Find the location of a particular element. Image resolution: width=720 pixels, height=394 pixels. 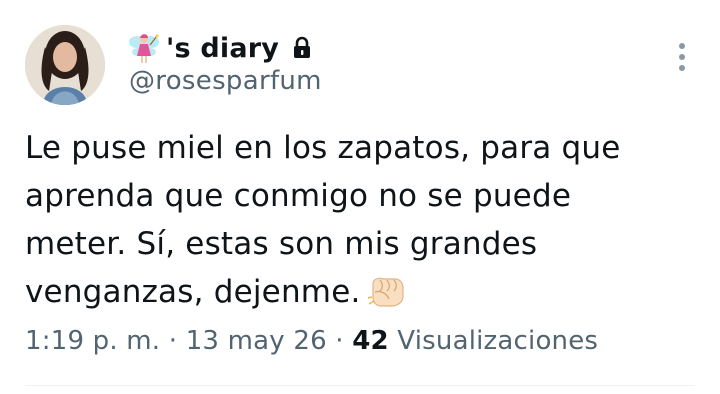

tweet-text-line: venganzas, dejenme. is located at coordinates (193, 292).